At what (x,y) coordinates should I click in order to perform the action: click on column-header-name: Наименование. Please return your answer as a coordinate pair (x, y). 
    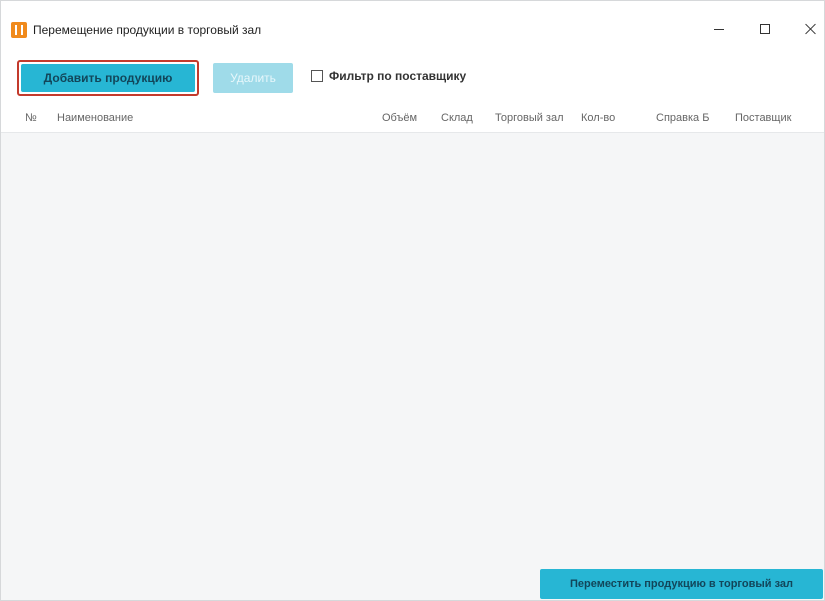
    Looking at the image, I should click on (95, 118).